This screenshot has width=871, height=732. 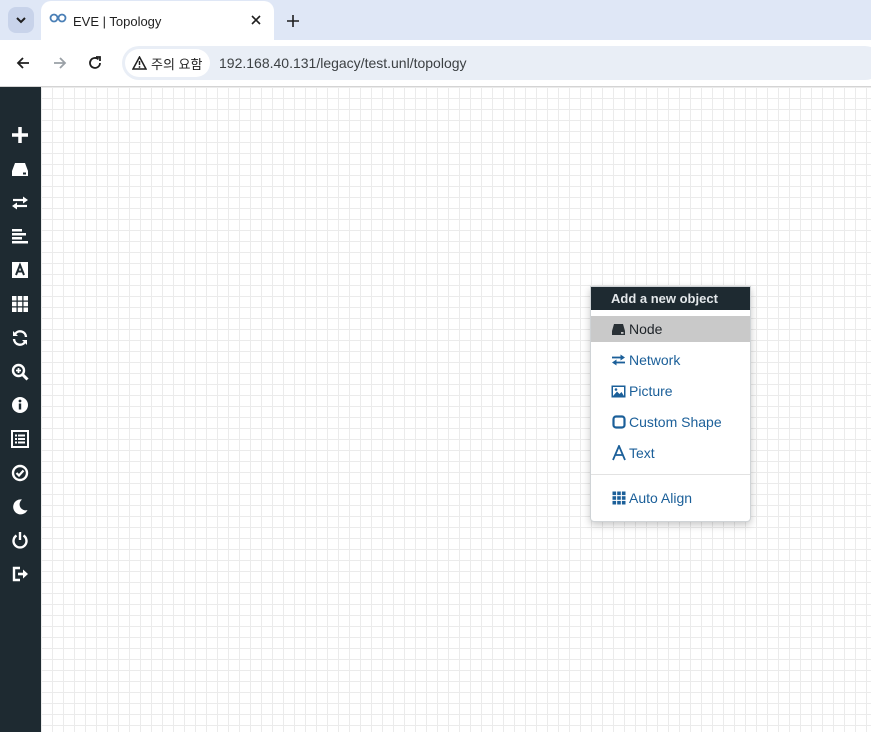 What do you see at coordinates (670, 329) in the screenshot?
I see `menu-item-node: Node` at bounding box center [670, 329].